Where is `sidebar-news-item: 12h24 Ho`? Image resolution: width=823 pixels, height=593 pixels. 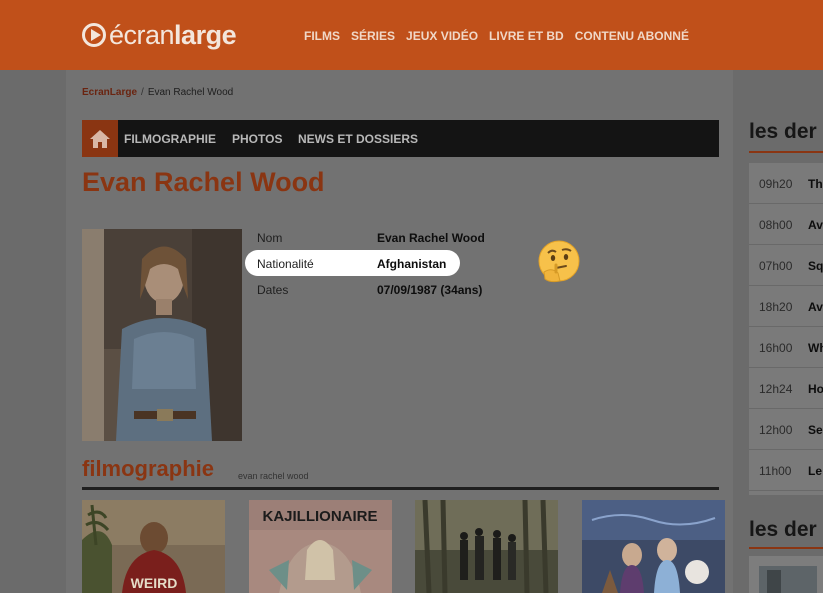 sidebar-news-item: 12h24 Ho is located at coordinates (786, 388).